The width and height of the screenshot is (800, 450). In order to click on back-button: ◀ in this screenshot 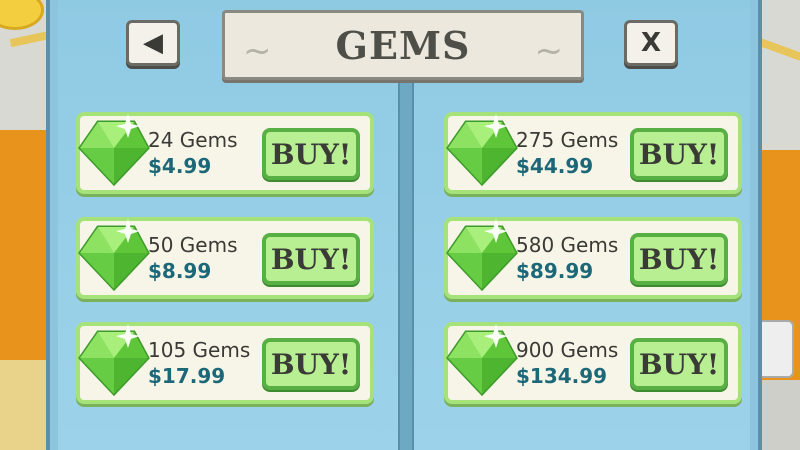, I will do `click(153, 43)`.